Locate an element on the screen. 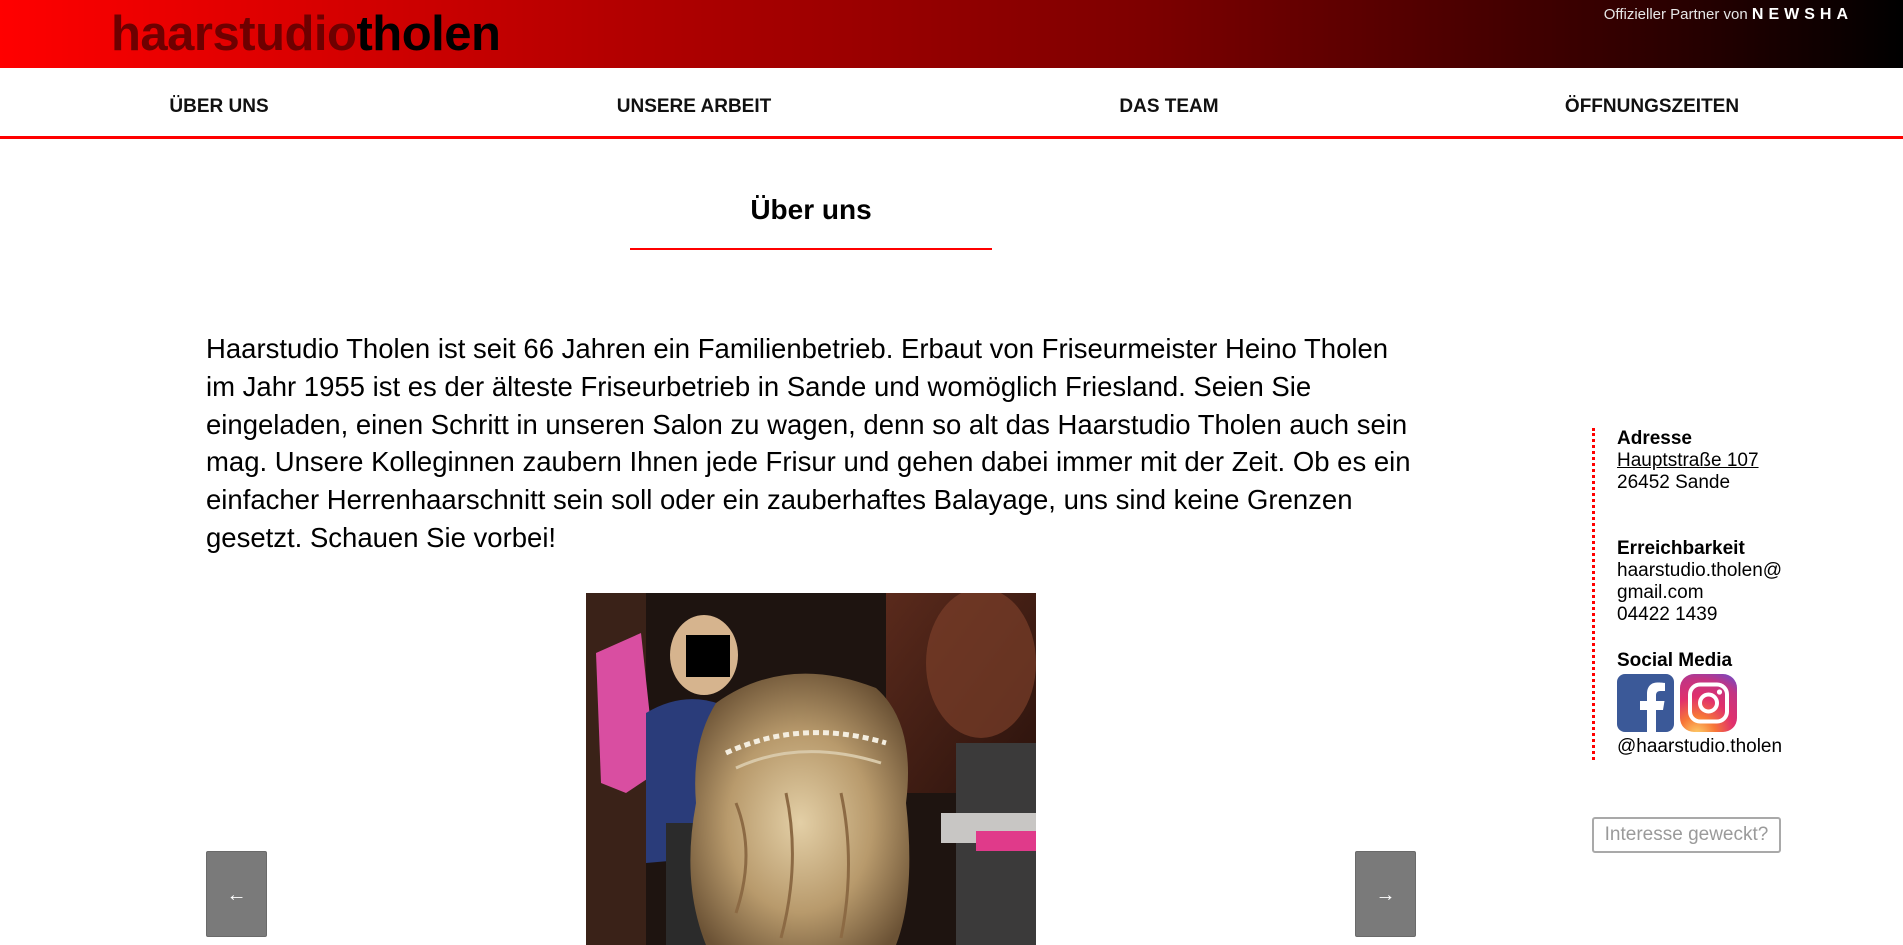  page-title: Über uns is located at coordinates (811, 209).